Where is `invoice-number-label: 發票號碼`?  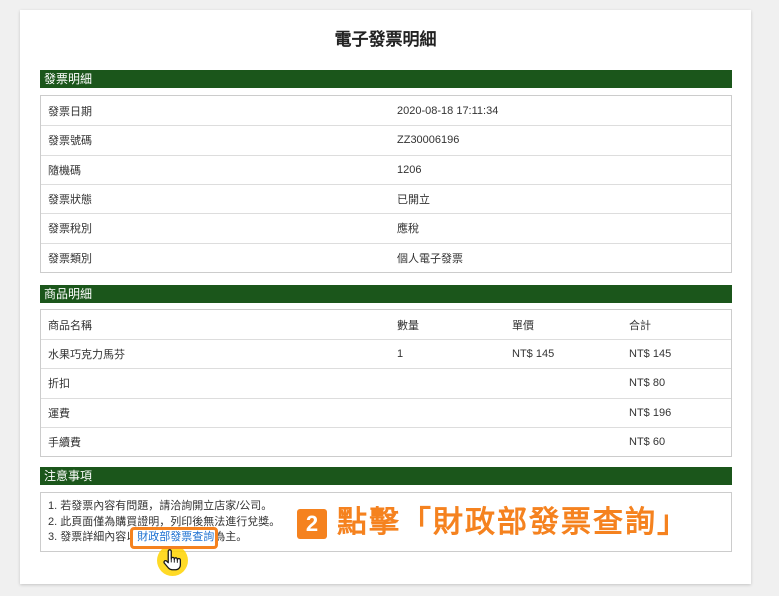 invoice-number-label: 發票號碼 is located at coordinates (70, 141).